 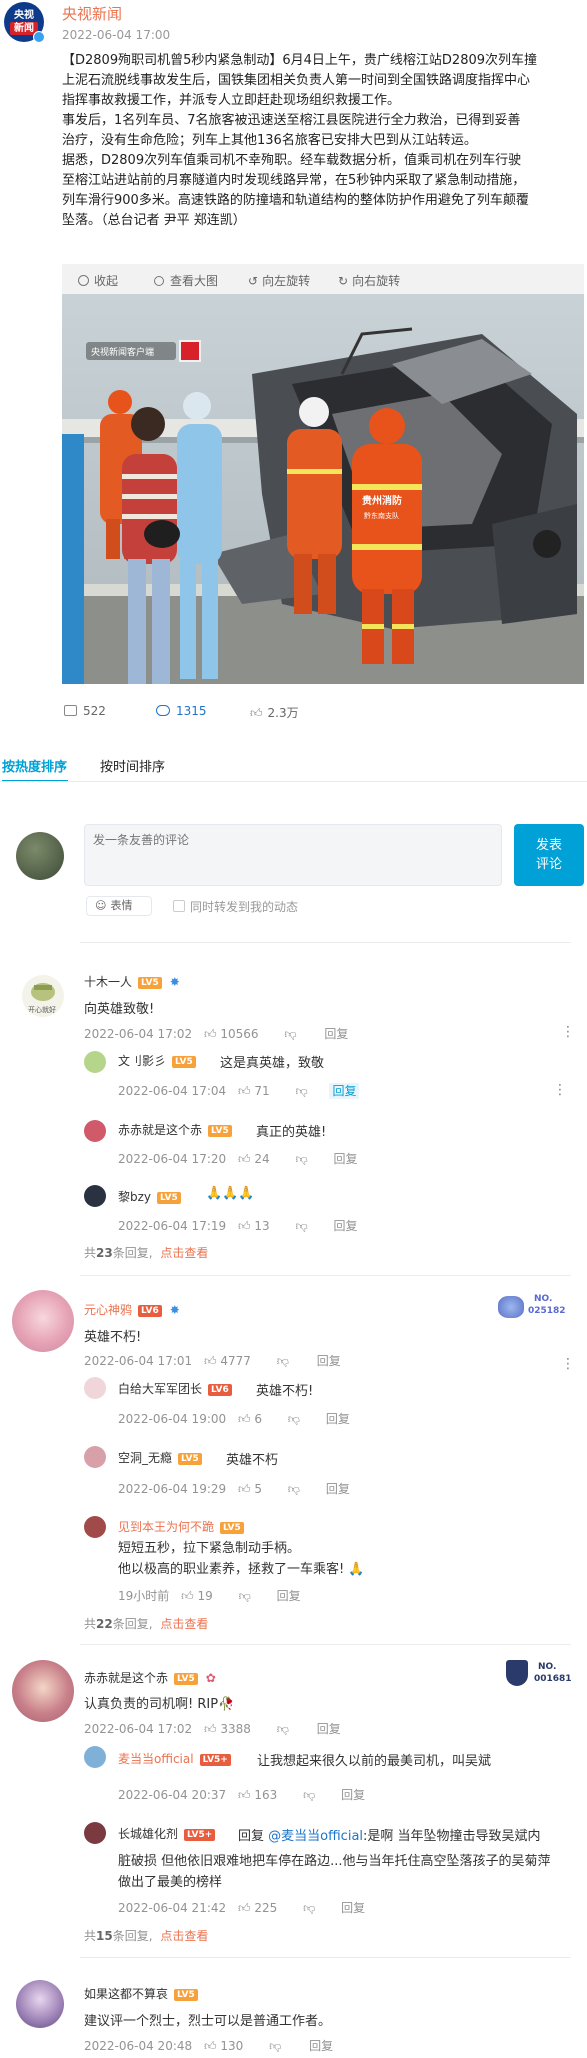 What do you see at coordinates (231, 1361) in the screenshot?
I see `like-button: 👍︎ 4777` at bounding box center [231, 1361].